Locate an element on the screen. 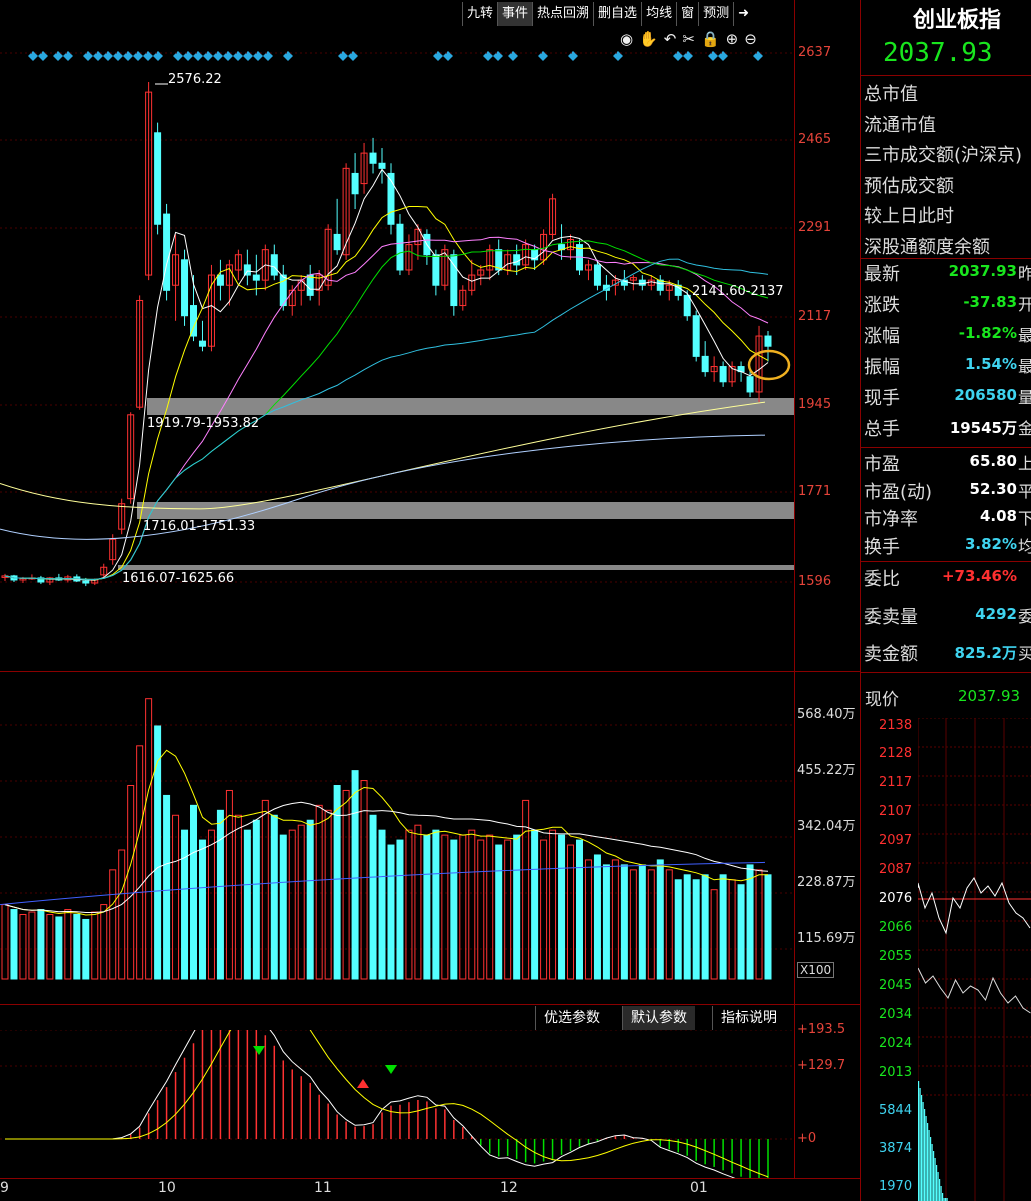 Image resolution: width=1031 pixels, height=1201 pixels. info-label: 深股通额度余额 is located at coordinates (927, 247).